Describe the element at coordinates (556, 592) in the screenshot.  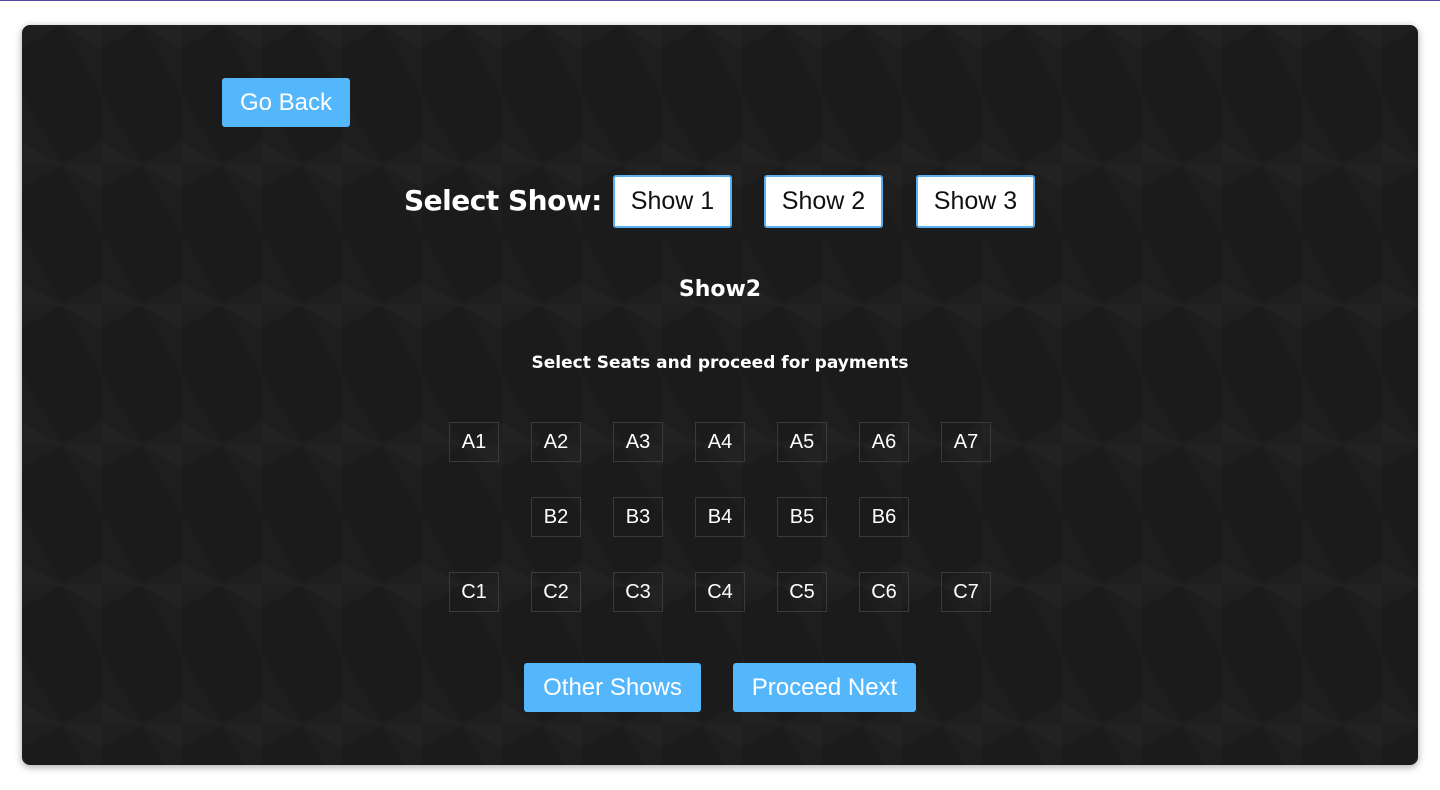
I see `seat-c2: C2` at that location.